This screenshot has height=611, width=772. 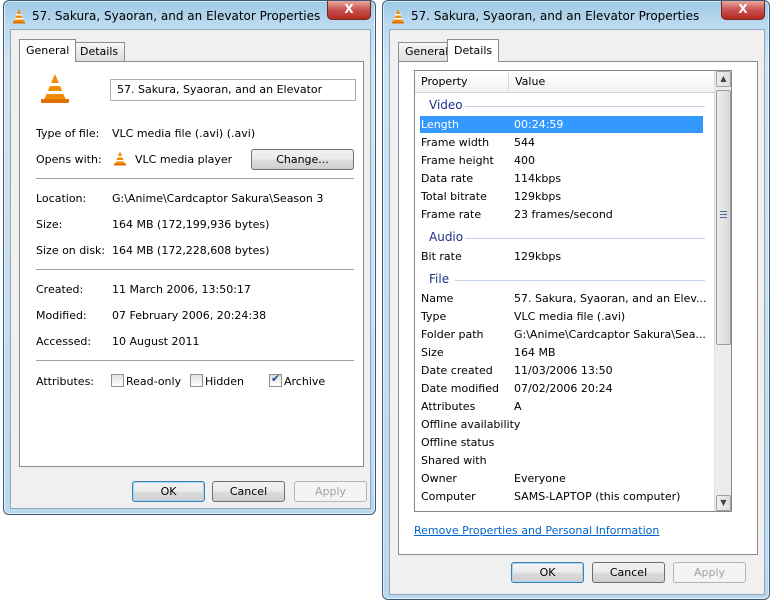 What do you see at coordinates (439, 279) in the screenshot?
I see `group-file: File` at bounding box center [439, 279].